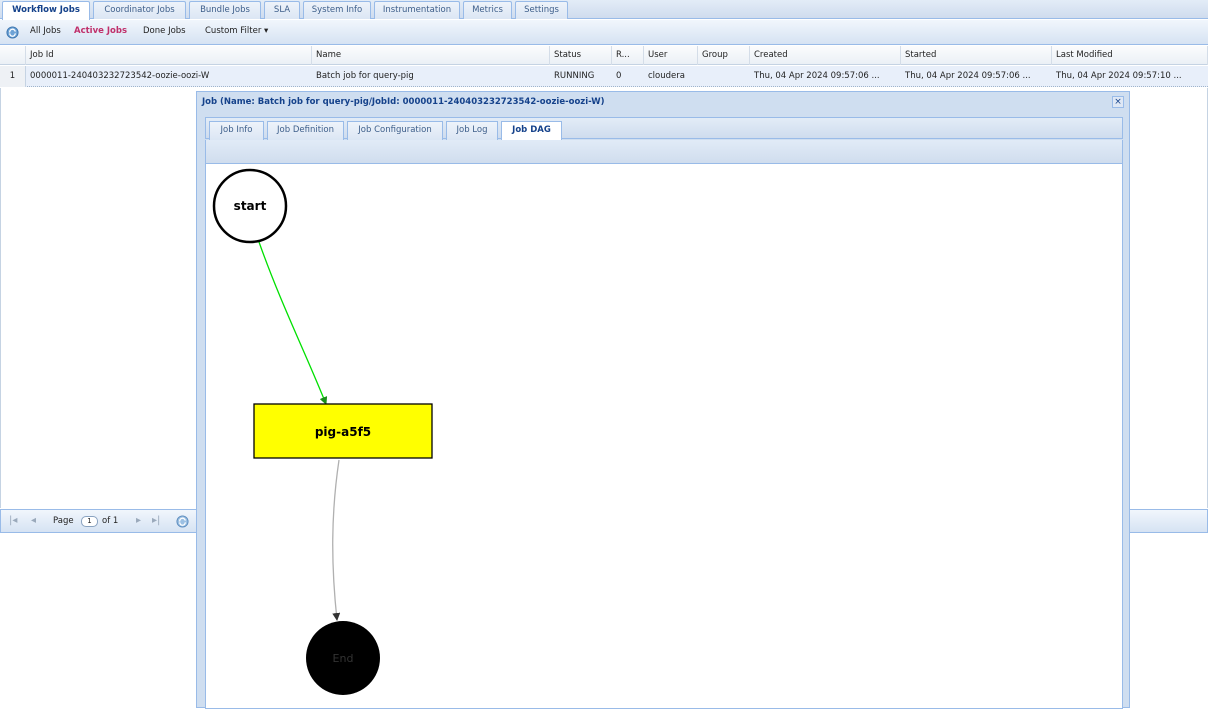 Image resolution: width=1208 pixels, height=709 pixels. What do you see at coordinates (305, 130) in the screenshot?
I see `tab-job-definition: Job Definition` at bounding box center [305, 130].